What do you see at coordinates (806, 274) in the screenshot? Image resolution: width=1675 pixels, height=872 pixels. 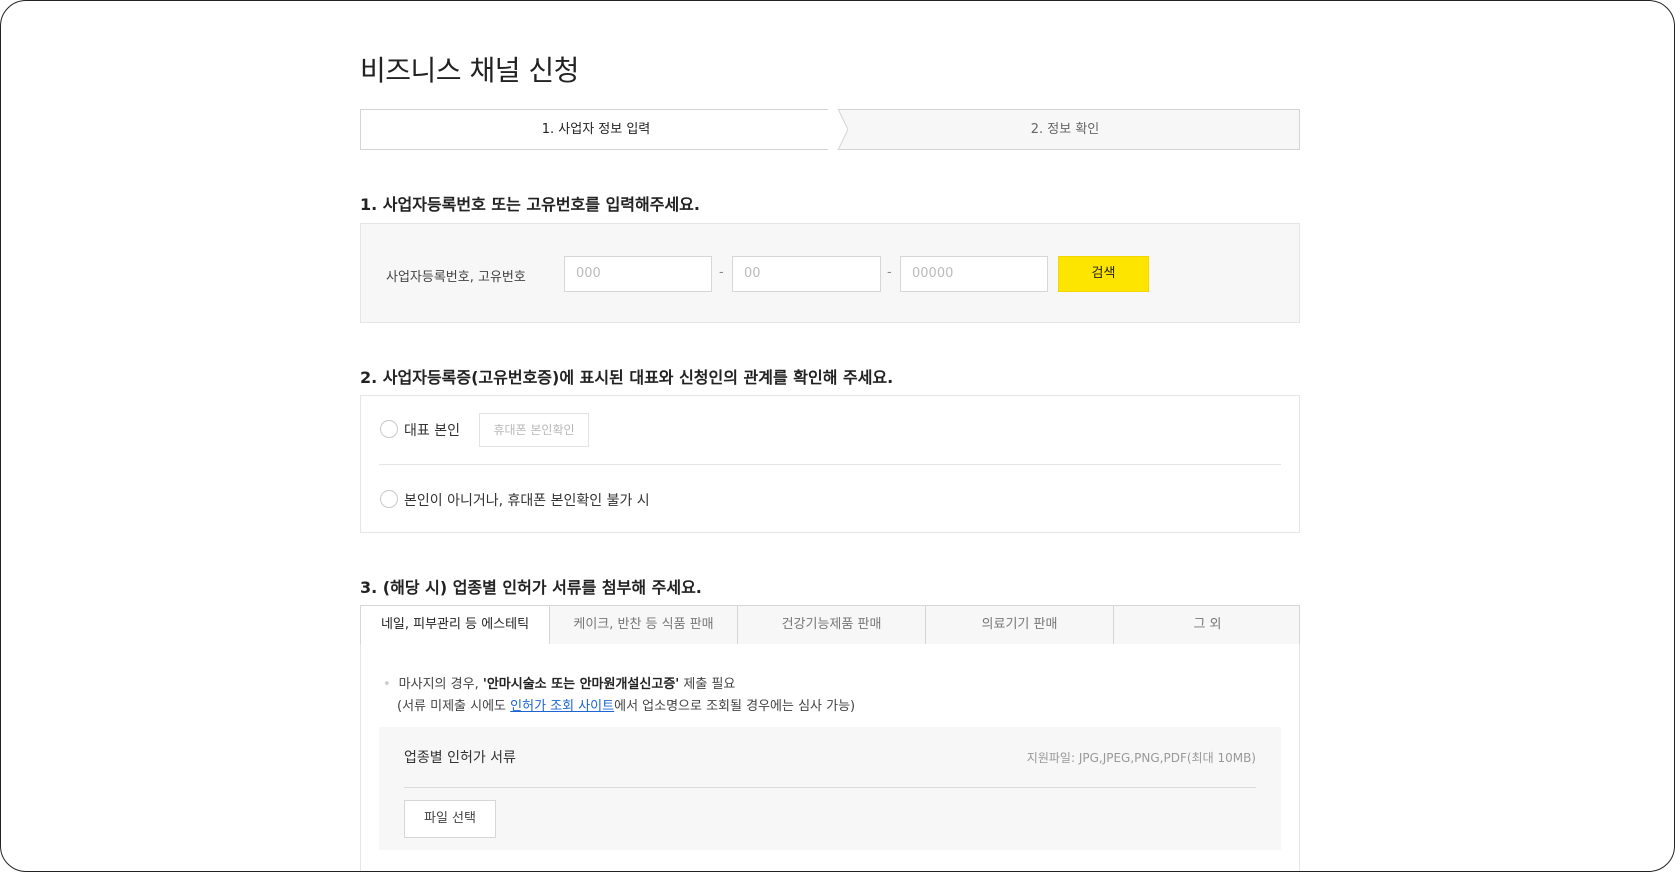 I see `business-number-input-2: 00` at bounding box center [806, 274].